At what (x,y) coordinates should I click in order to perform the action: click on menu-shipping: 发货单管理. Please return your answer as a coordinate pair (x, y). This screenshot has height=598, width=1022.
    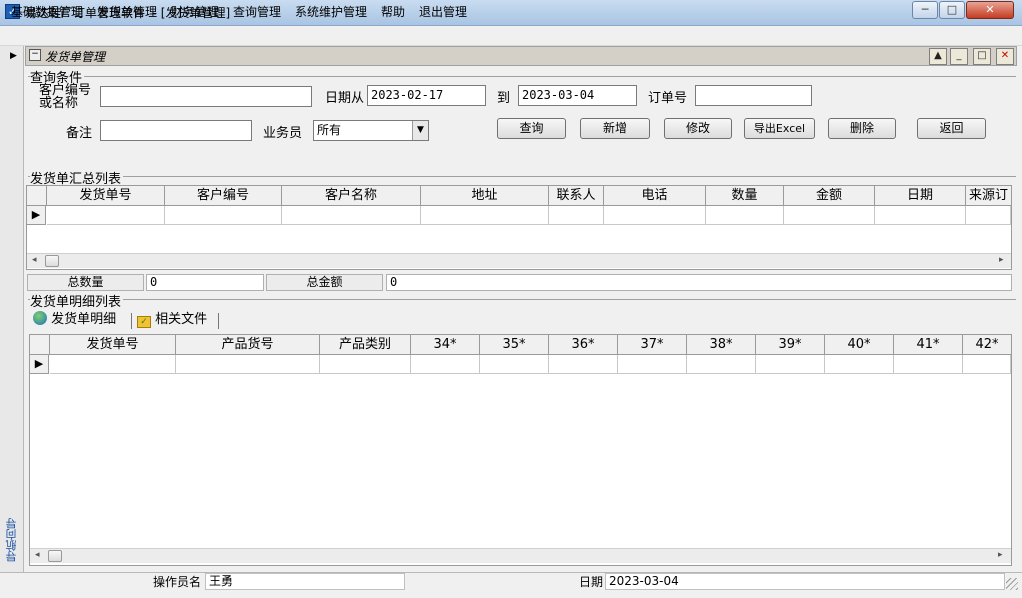
    Looking at the image, I should click on (127, 11).